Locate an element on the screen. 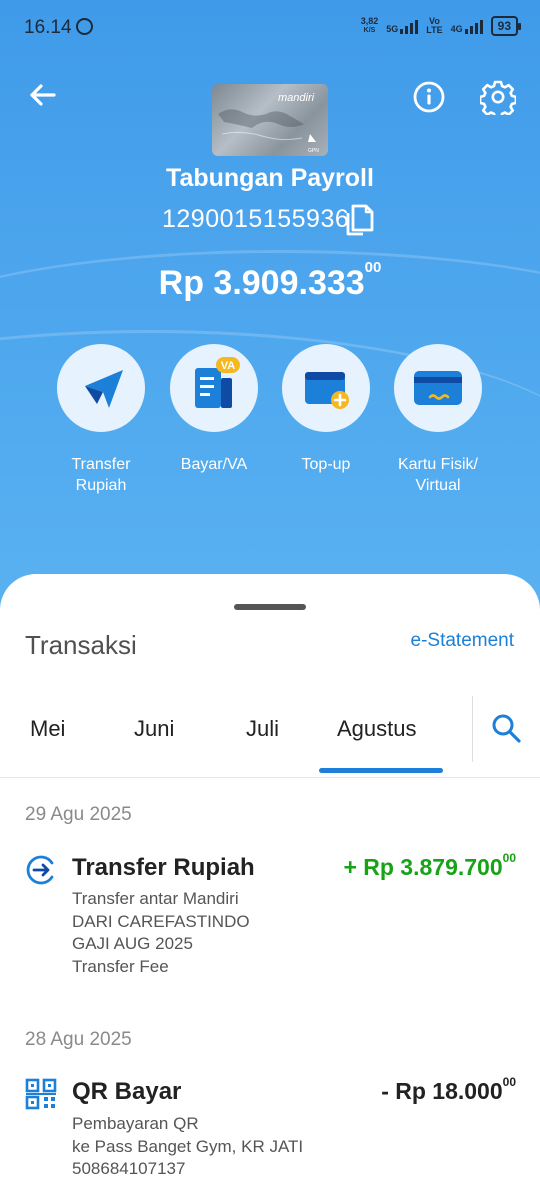 This screenshot has height=1200, width=540. action-label: Kartu Fisik/ Virtual is located at coordinates (438, 475).